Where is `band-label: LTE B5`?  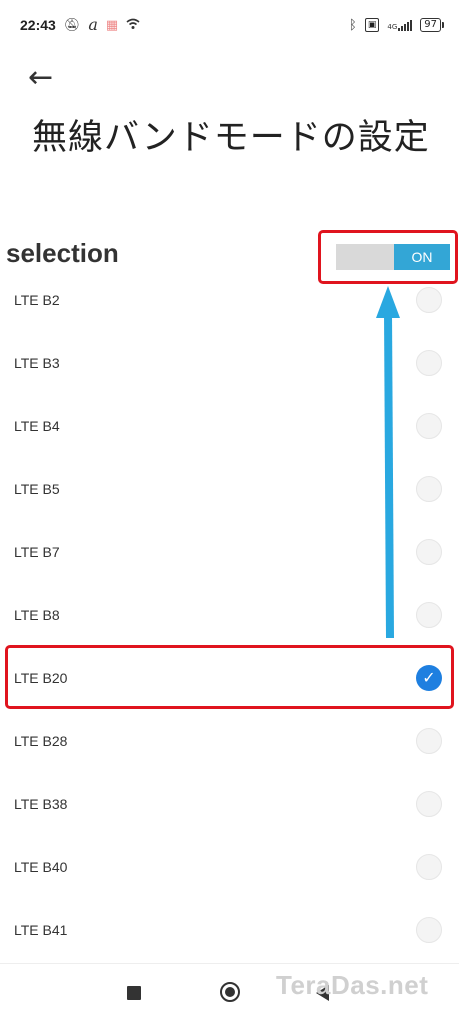 band-label: LTE B5 is located at coordinates (37, 488).